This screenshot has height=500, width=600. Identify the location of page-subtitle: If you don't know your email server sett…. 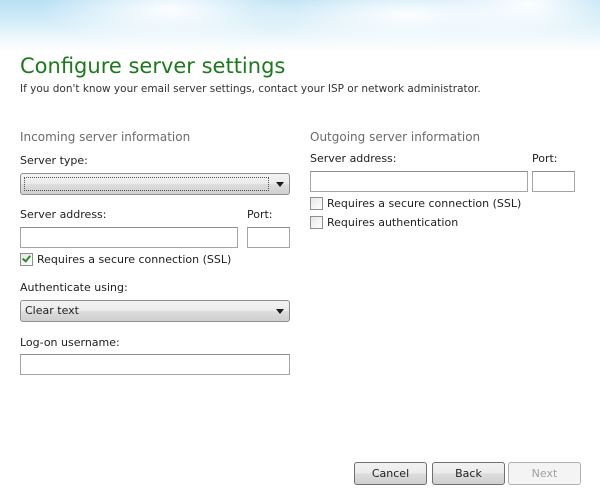
(250, 89).